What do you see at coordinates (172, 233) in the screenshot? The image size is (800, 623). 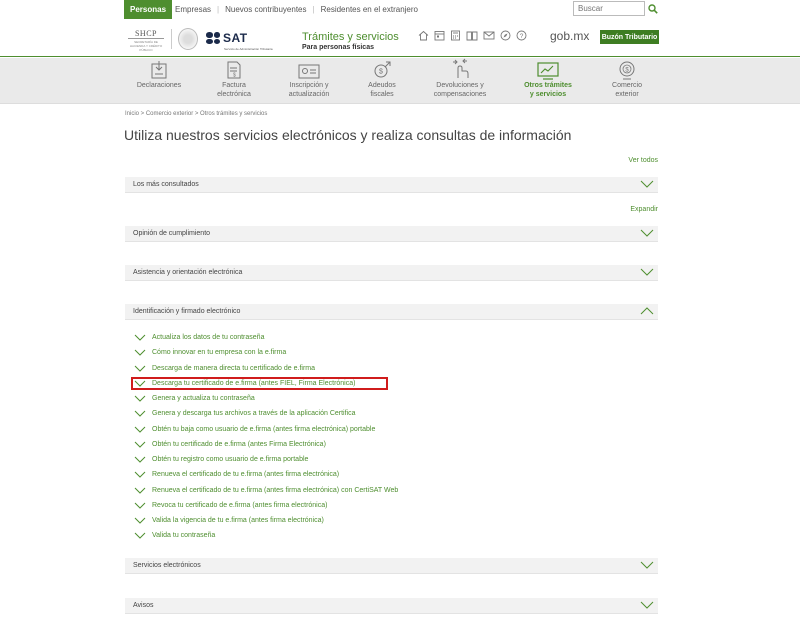 I see `section-title: Opinión de cumplimiento` at bounding box center [172, 233].